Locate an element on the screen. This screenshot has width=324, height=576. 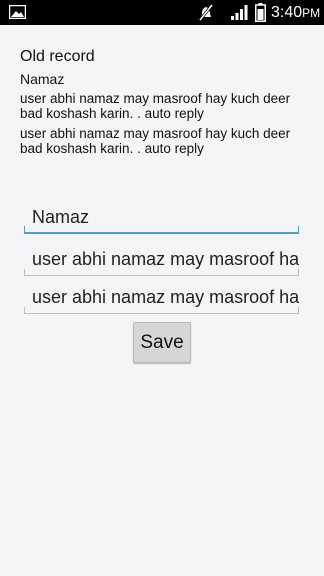
save-button: Save is located at coordinates (162, 342).